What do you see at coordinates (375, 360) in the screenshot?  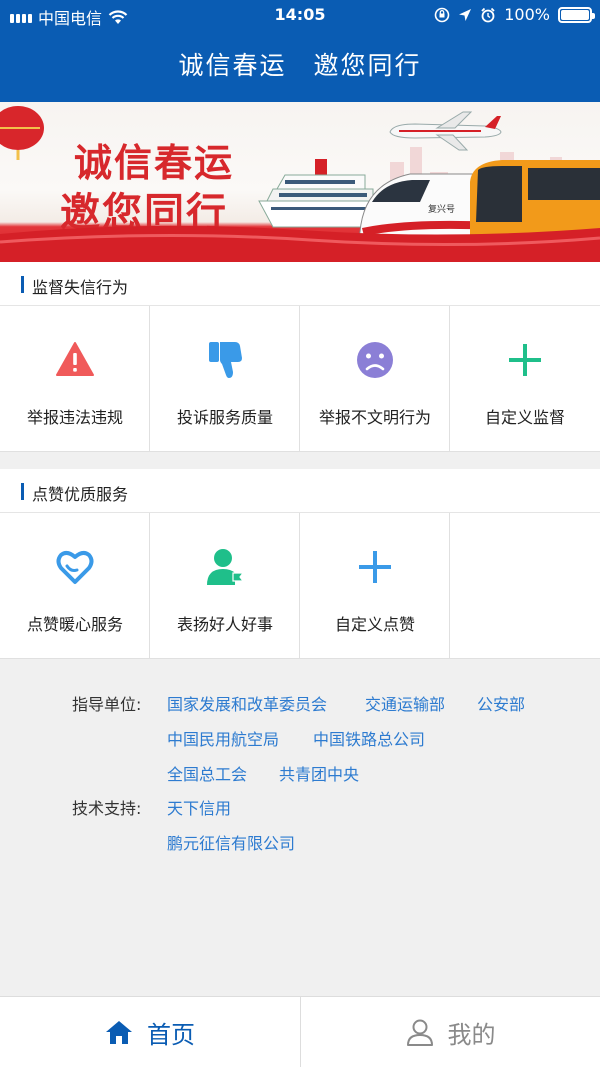 I see `sad-face-icon` at bounding box center [375, 360].